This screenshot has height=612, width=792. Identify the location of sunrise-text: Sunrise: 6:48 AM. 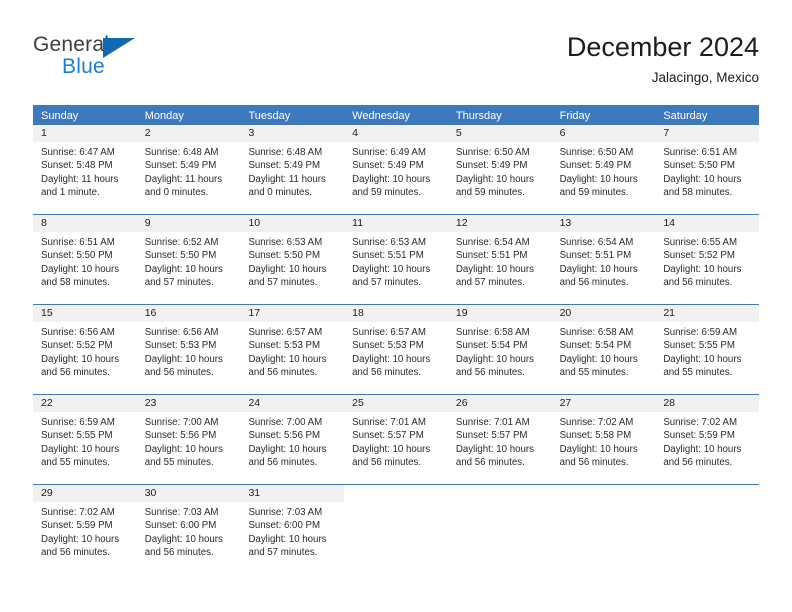
(181, 152).